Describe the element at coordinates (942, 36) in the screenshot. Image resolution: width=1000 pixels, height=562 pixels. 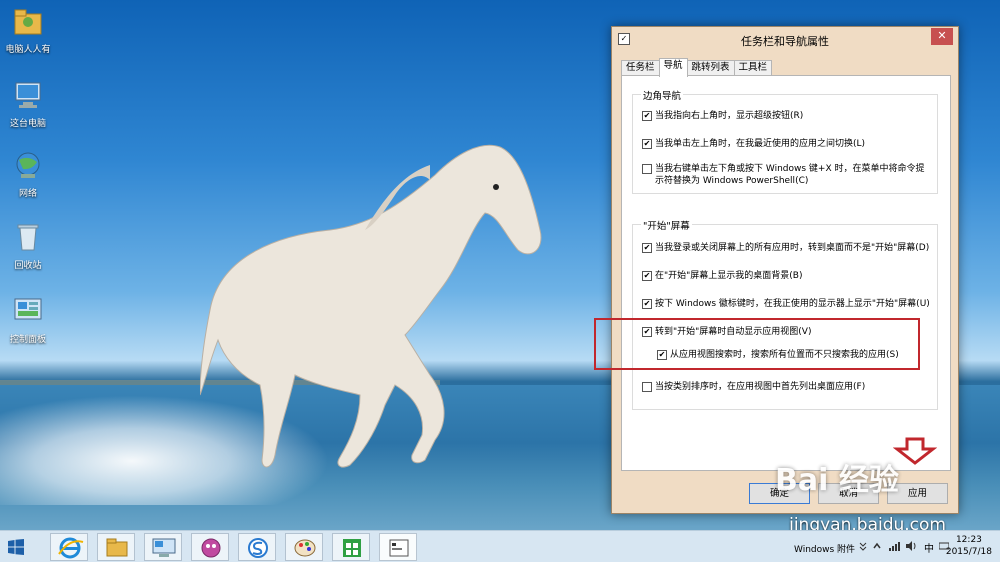
I see `close-button: ✕` at that location.